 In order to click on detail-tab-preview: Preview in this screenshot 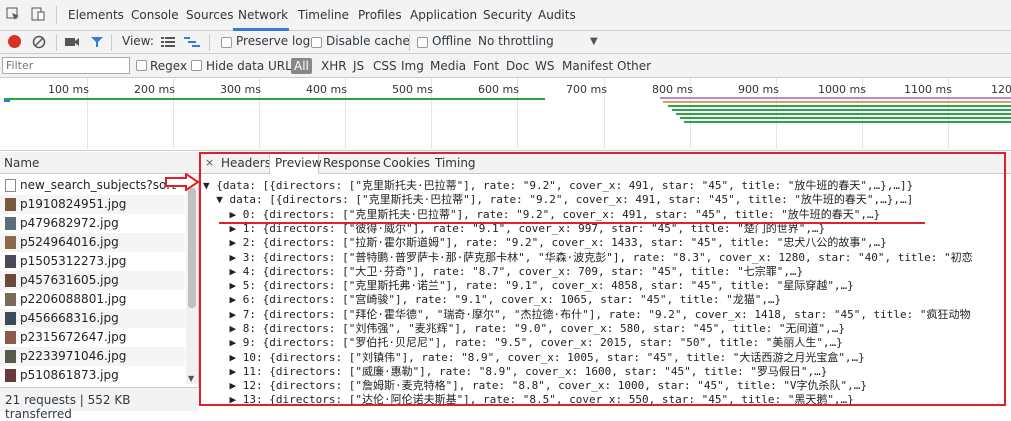, I will do `click(298, 163)`.